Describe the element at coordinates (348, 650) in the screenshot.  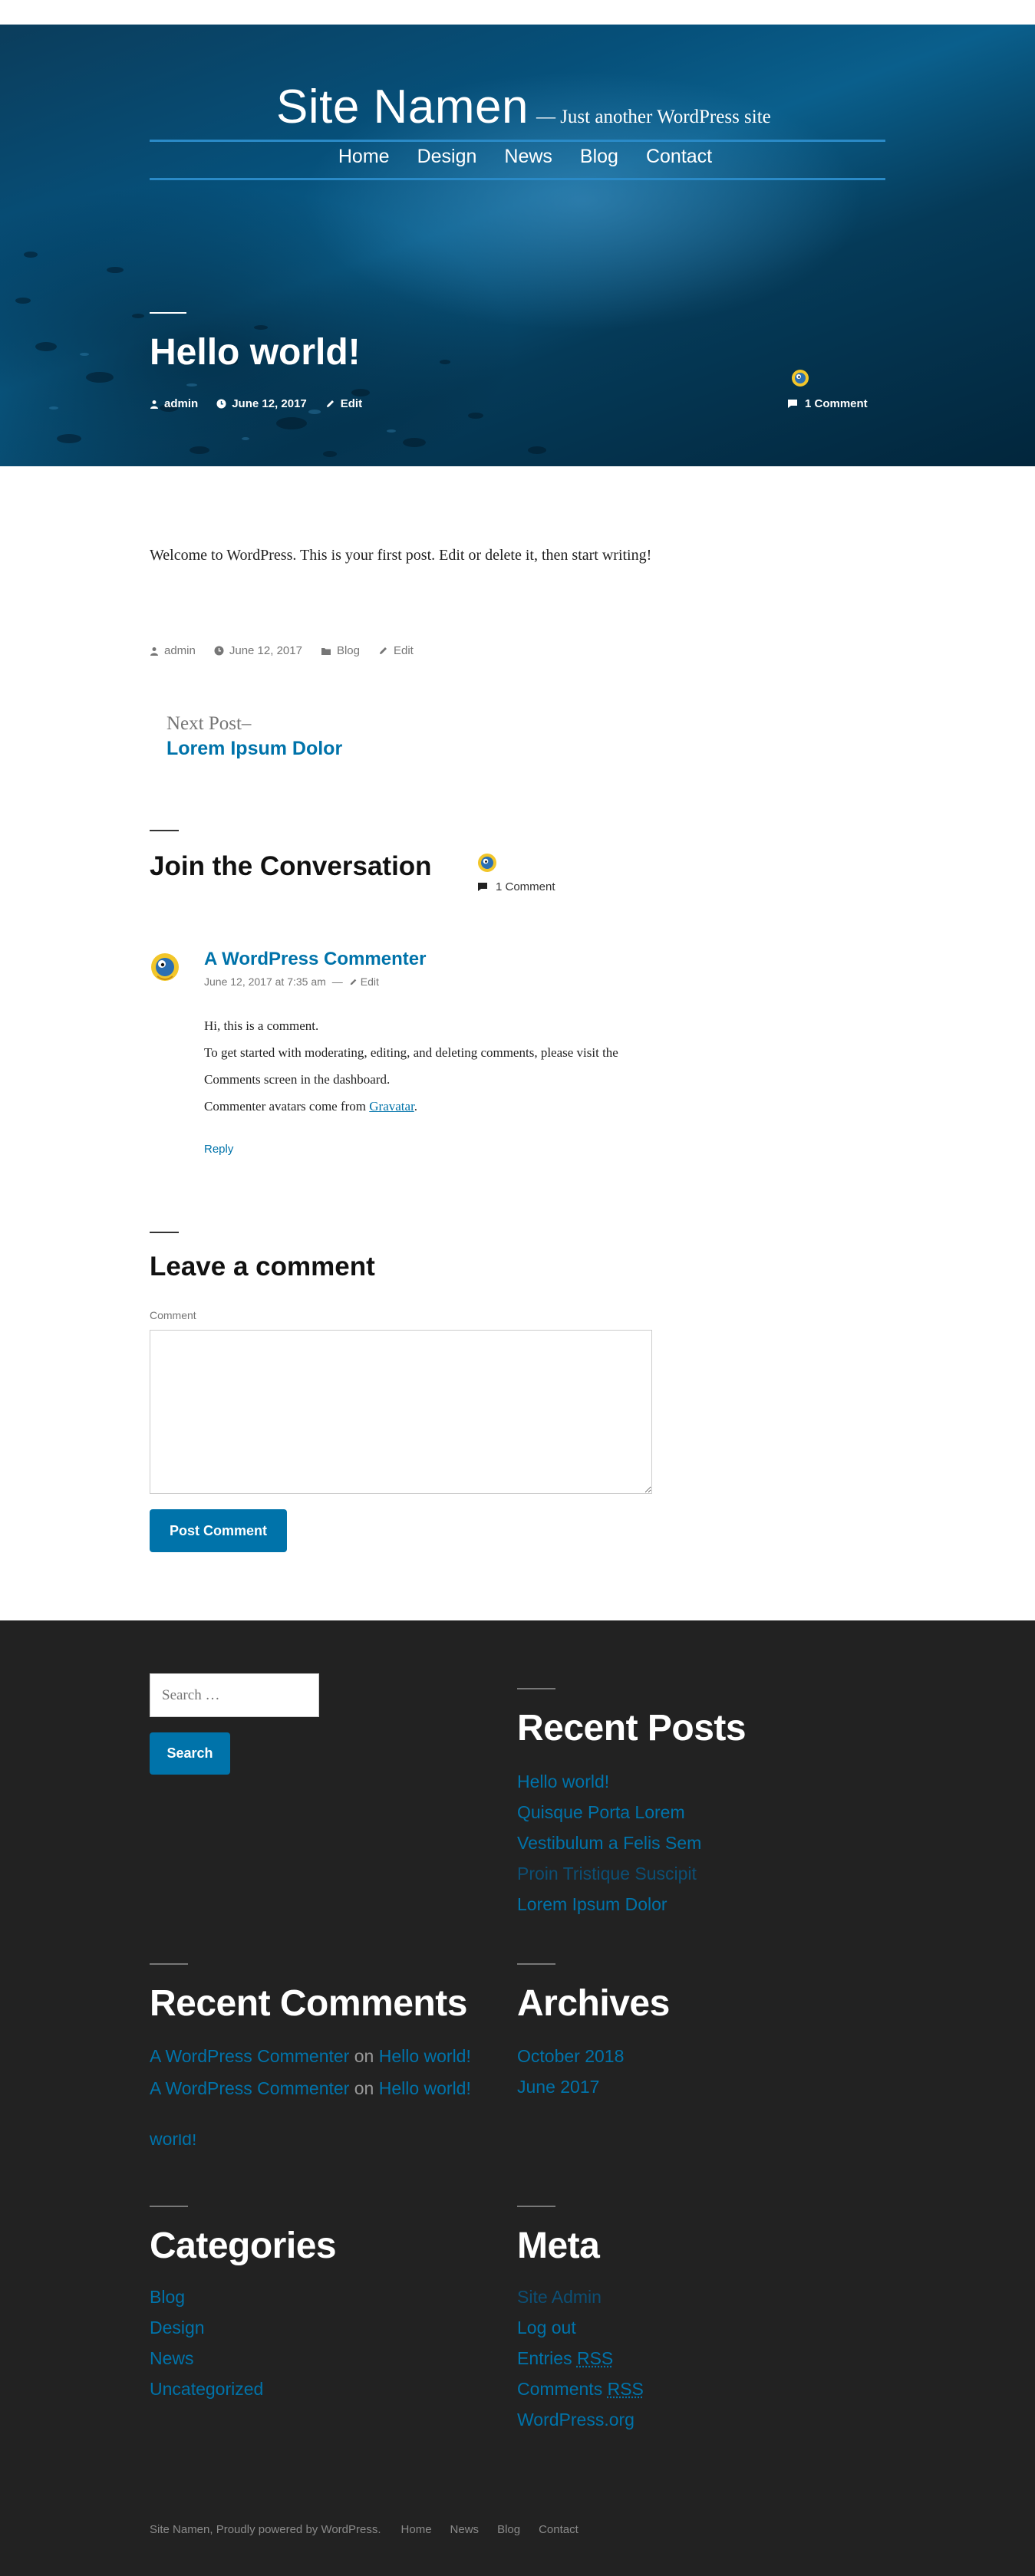
I see `footer-category-link: Blog` at that location.